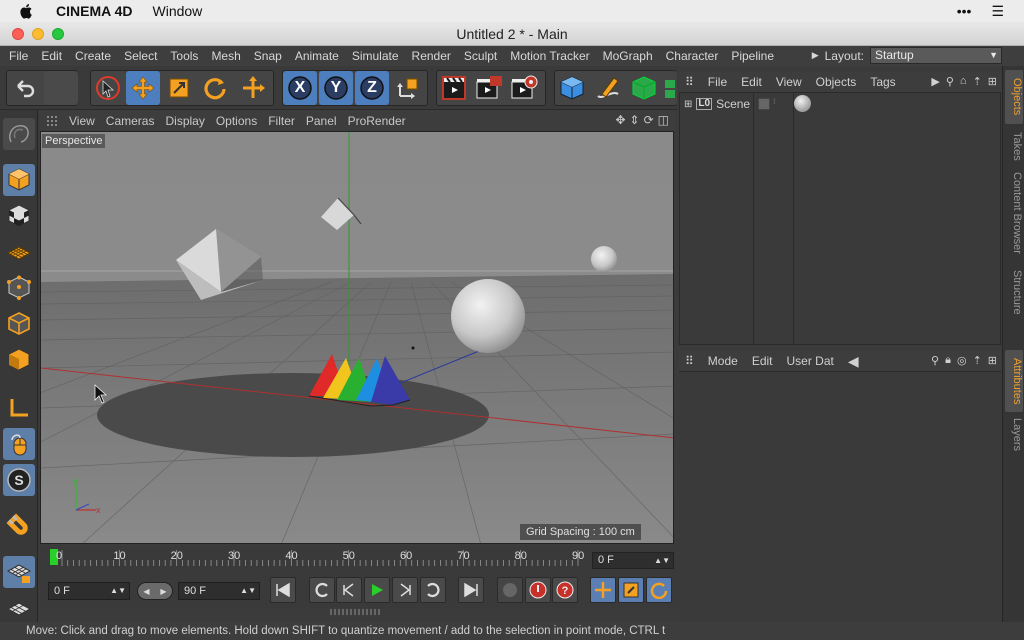 This screenshot has width=1024, height=640. Describe the element at coordinates (38, 34) in the screenshot. I see `minimize-window-button` at that location.